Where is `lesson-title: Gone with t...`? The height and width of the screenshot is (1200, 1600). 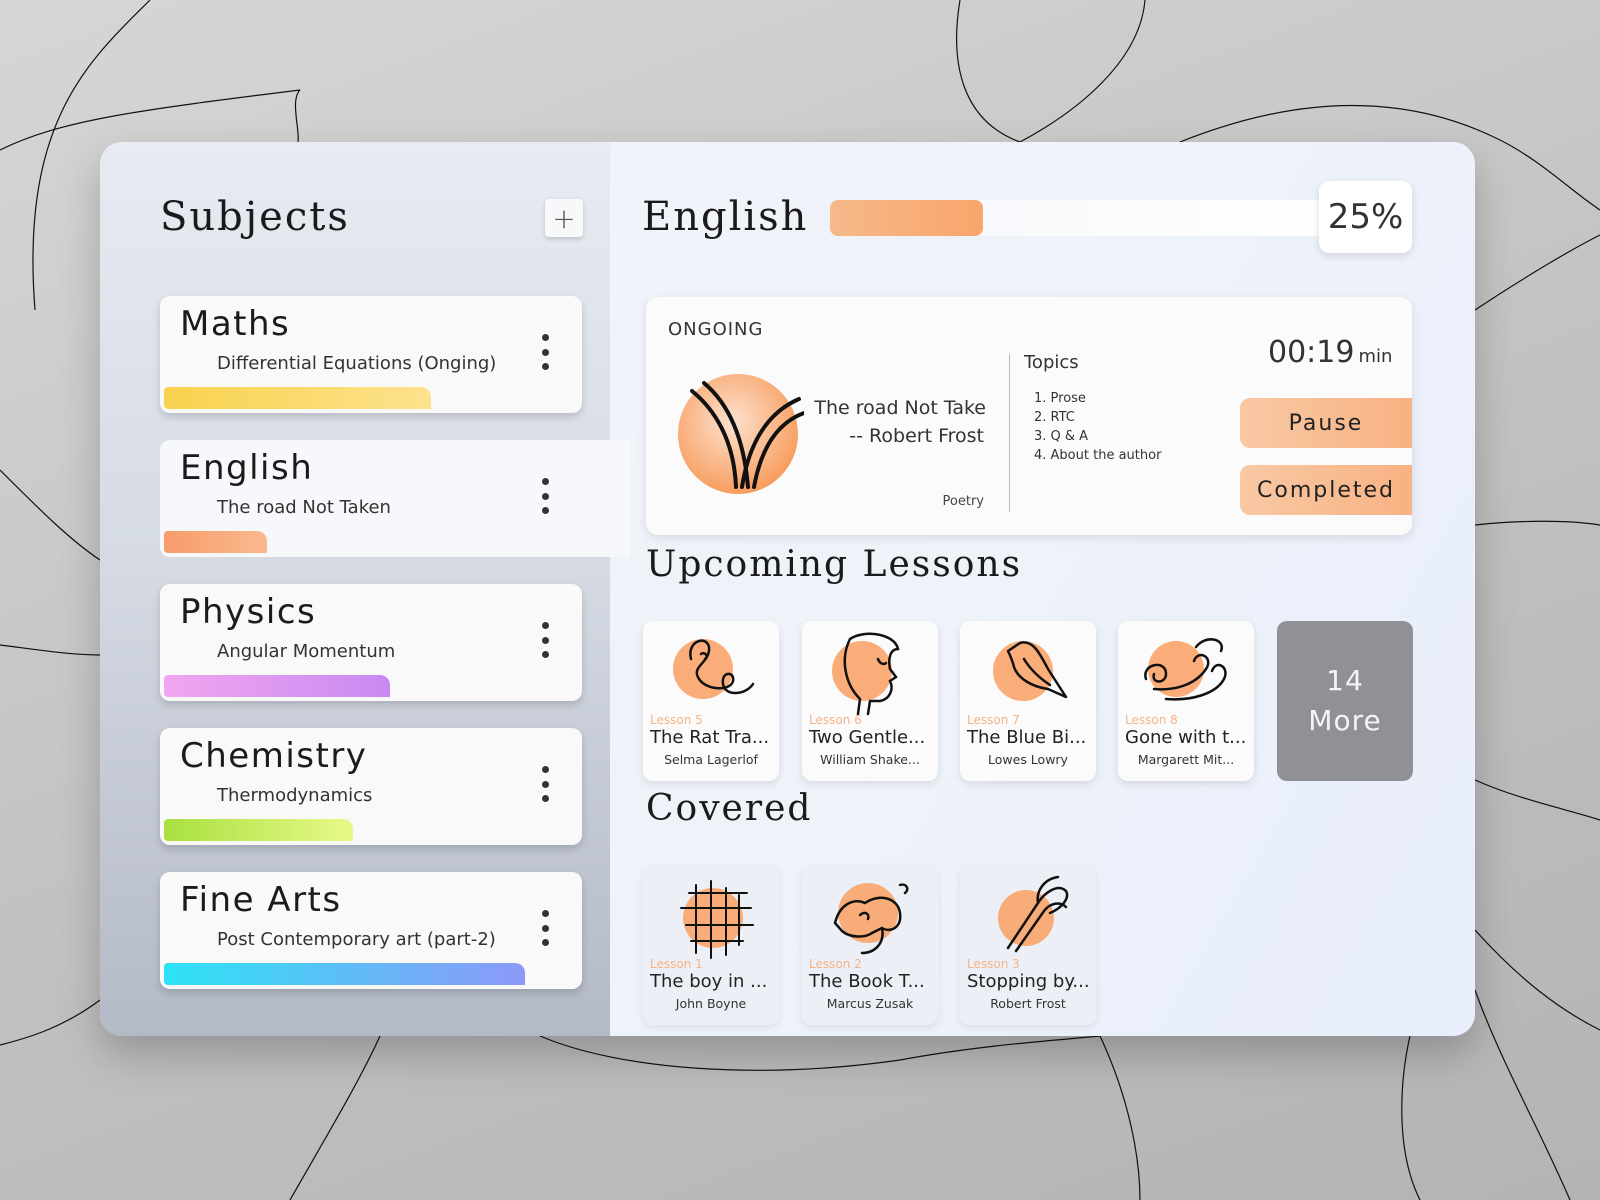
lesson-title: Gone with t... is located at coordinates (1186, 737).